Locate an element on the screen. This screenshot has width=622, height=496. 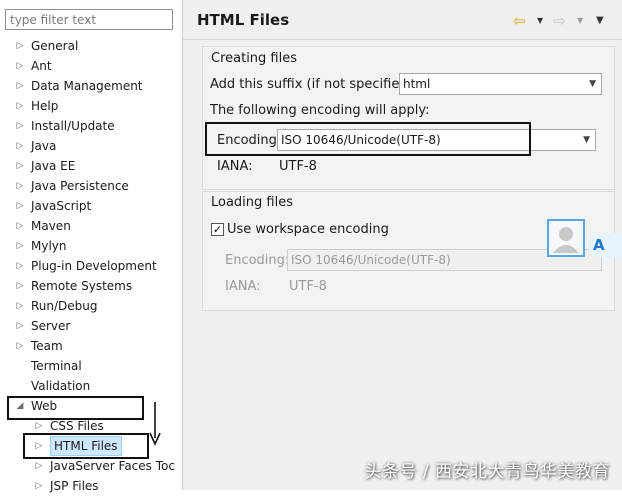
tree-item-label: Help is located at coordinates (45, 106).